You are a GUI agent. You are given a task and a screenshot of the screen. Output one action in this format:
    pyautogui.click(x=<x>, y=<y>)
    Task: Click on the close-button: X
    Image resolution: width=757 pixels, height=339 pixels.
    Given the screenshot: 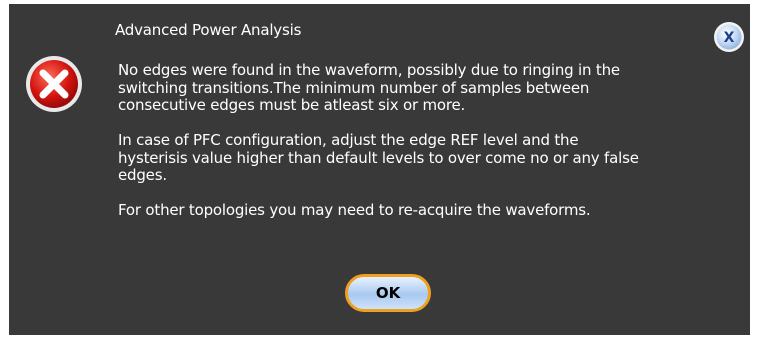 What is the action you would take?
    pyautogui.click(x=729, y=37)
    